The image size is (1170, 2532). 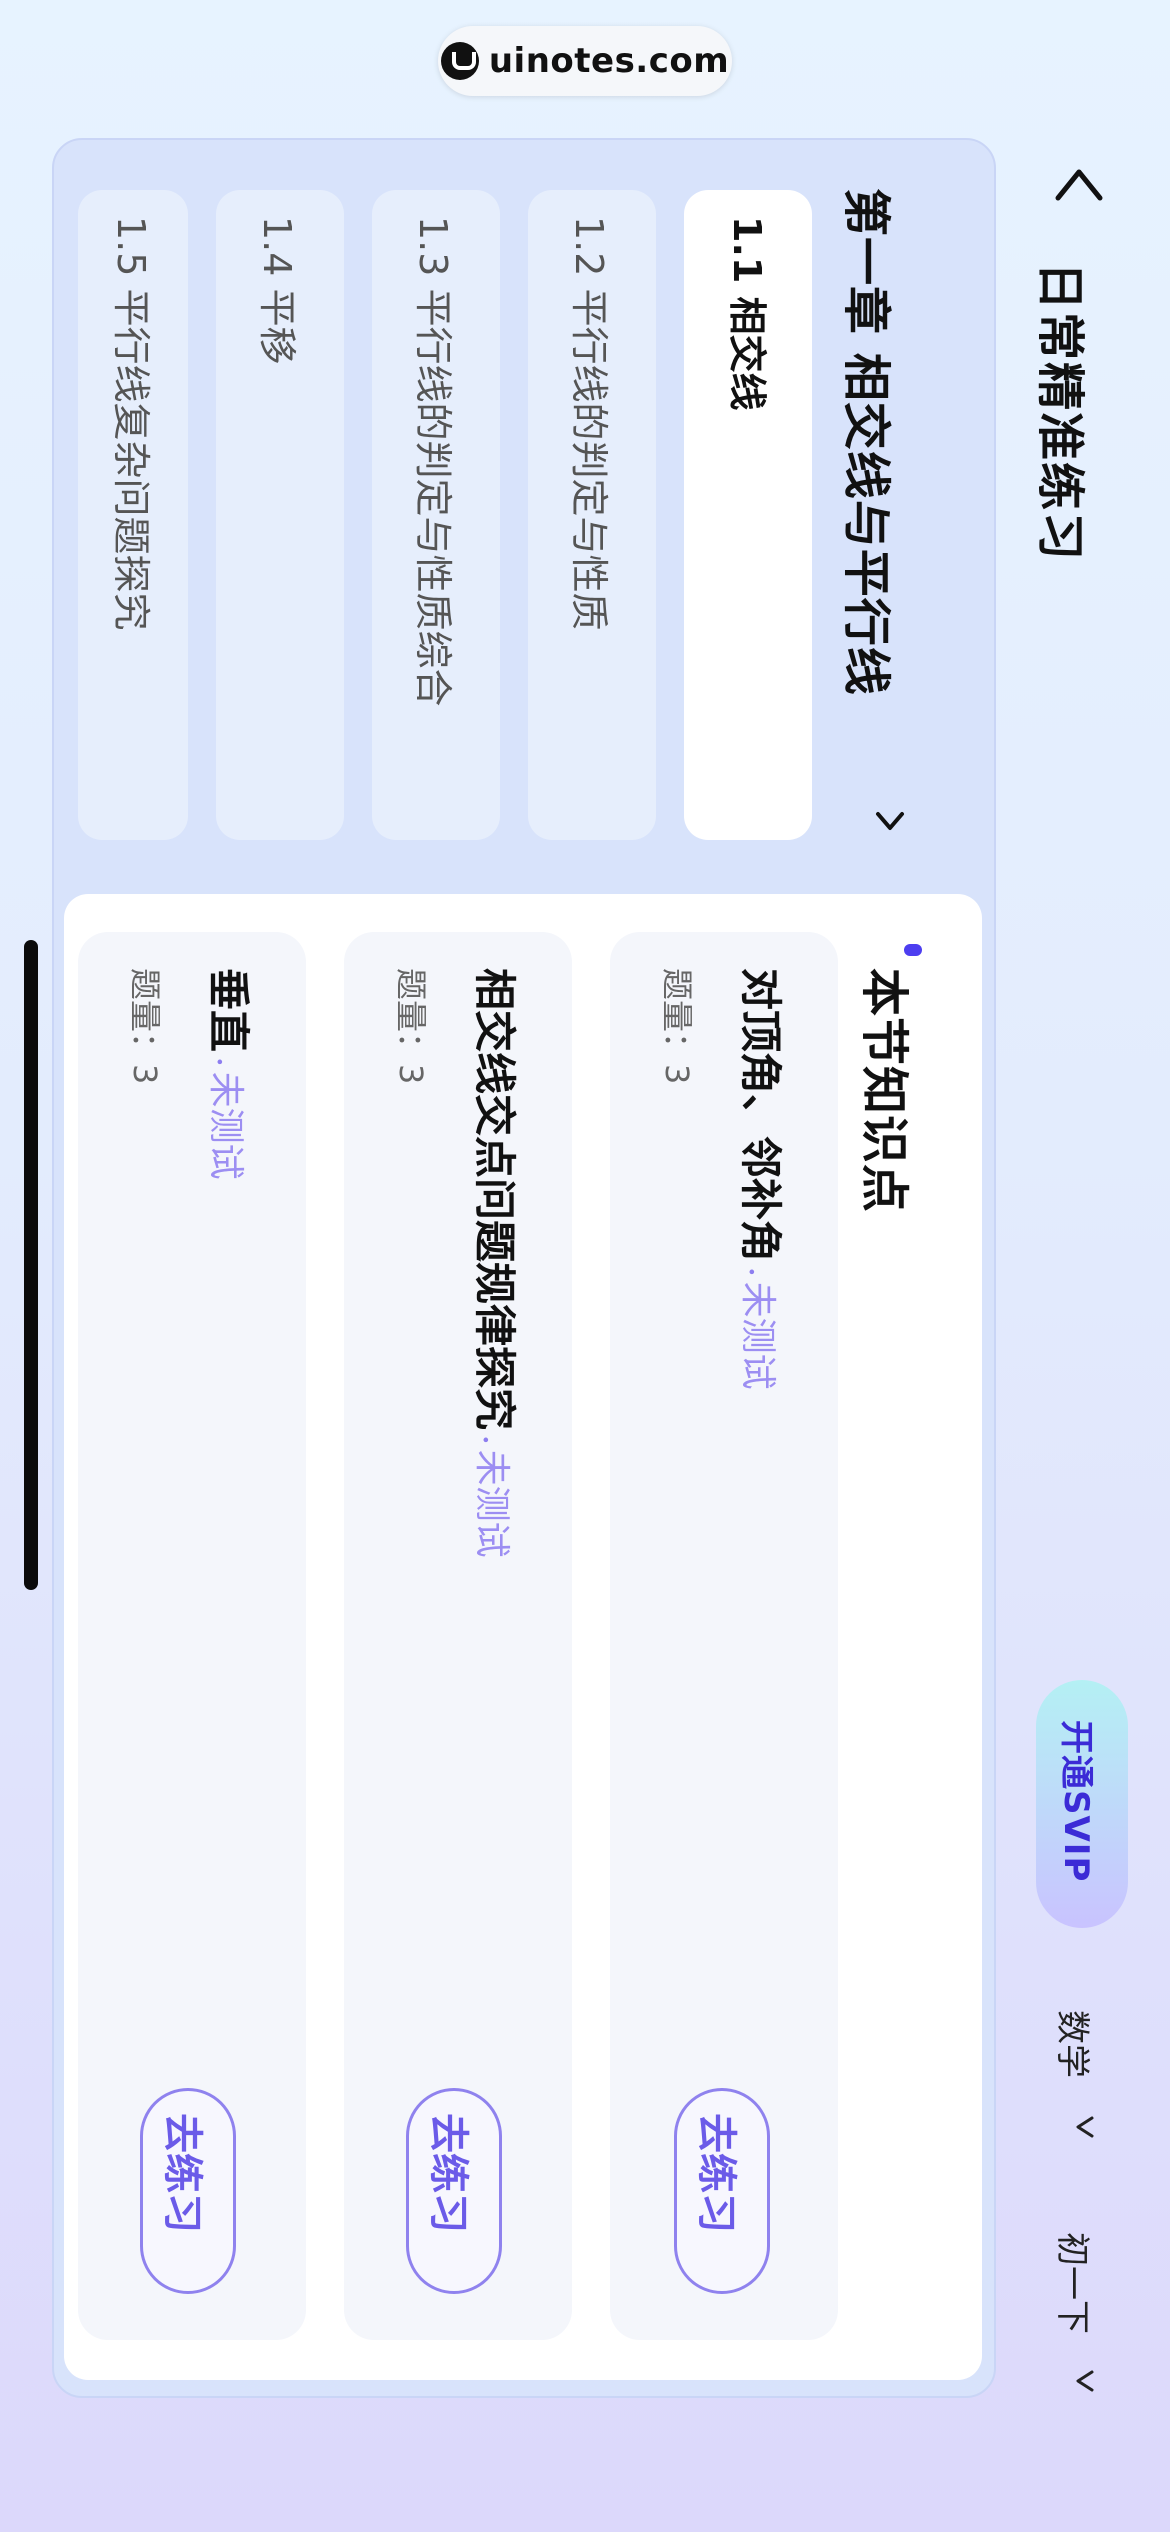 I want to click on open-svip-button: 开通SVIP, so click(x=1082, y=1804).